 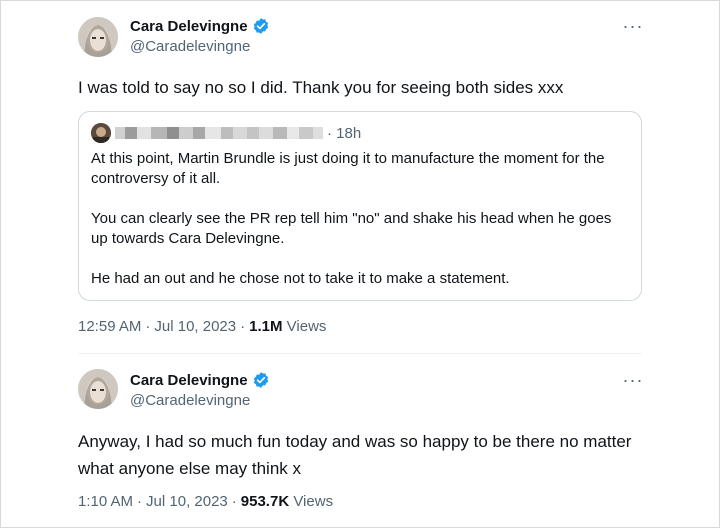 I want to click on tweet-metadata: 1:10 AM · Jul 10, 2023 · 953.7K Views, so click(x=205, y=501).